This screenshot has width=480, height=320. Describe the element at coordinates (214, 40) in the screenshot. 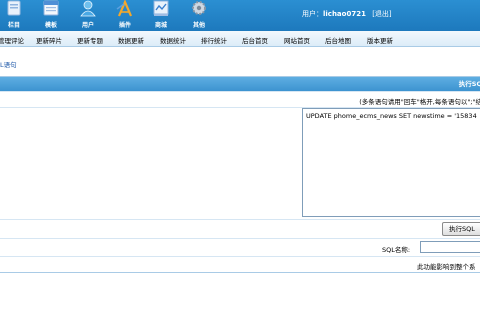

I see `menu-item-ranking: 排行统计` at that location.